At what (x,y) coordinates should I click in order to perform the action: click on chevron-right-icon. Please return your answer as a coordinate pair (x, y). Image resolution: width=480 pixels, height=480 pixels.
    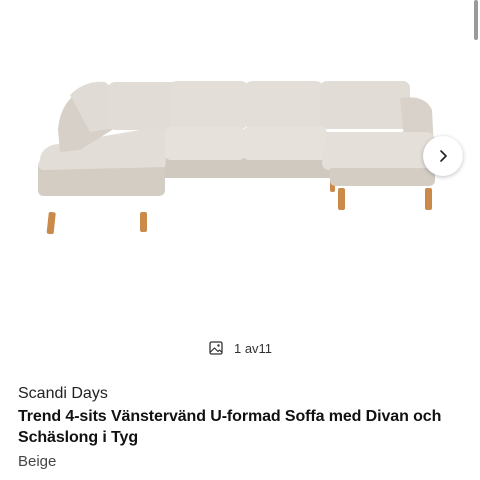
    Looking at the image, I should click on (443, 156).